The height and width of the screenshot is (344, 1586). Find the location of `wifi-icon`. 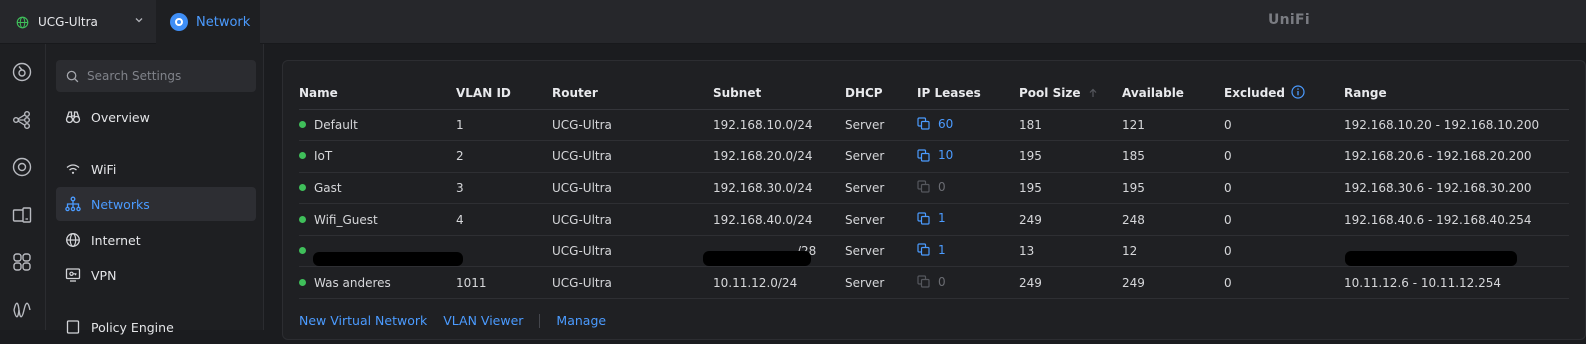

wifi-icon is located at coordinates (73, 169).